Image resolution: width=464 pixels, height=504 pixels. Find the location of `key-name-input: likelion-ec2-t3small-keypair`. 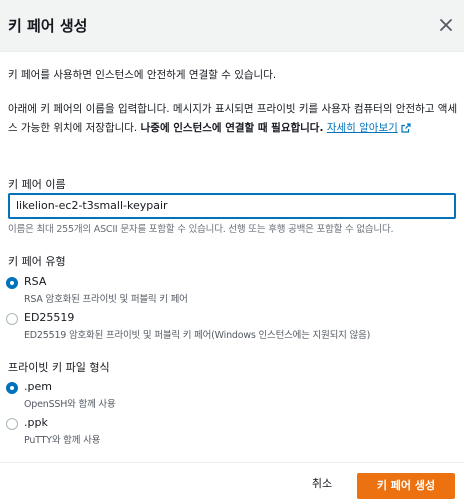

key-name-input: likelion-ec2-t3small-keypair is located at coordinates (232, 206).